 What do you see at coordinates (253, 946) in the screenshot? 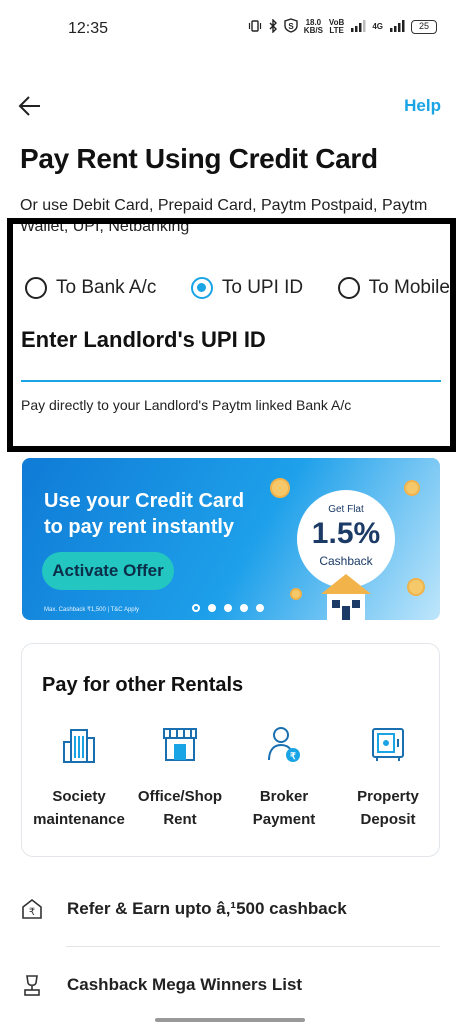
I see `list-divider` at bounding box center [253, 946].